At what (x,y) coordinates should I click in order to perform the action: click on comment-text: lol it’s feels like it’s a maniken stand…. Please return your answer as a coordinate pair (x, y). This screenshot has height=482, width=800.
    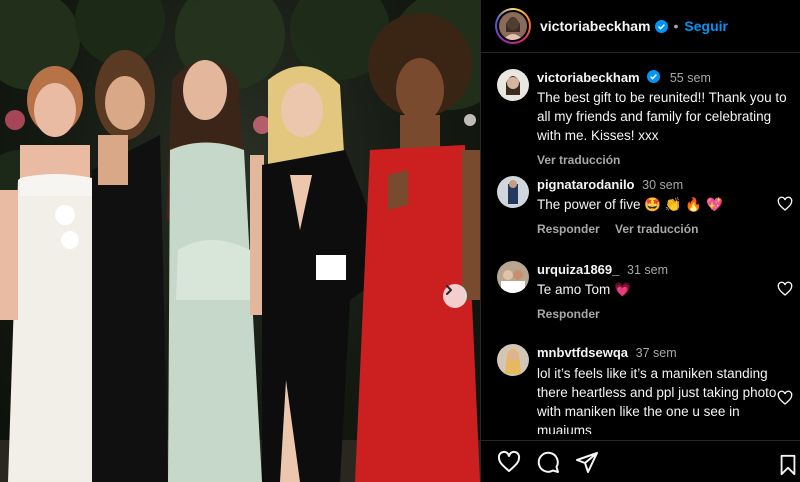
    Looking at the image, I should click on (657, 400).